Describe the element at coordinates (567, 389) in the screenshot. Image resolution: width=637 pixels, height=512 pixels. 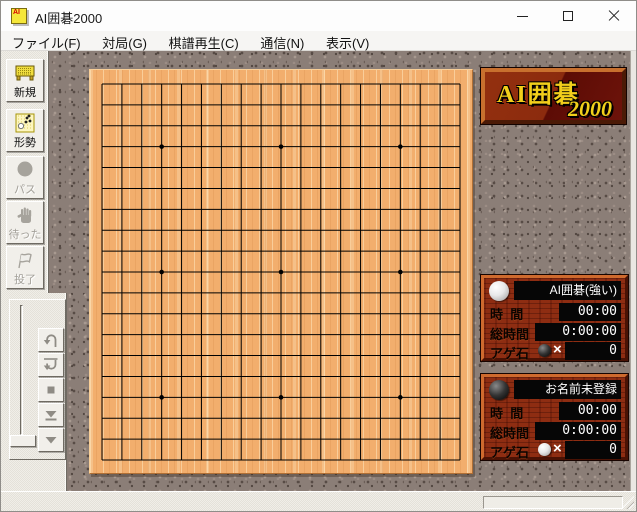
I see `player-name: お名前未登録` at that location.